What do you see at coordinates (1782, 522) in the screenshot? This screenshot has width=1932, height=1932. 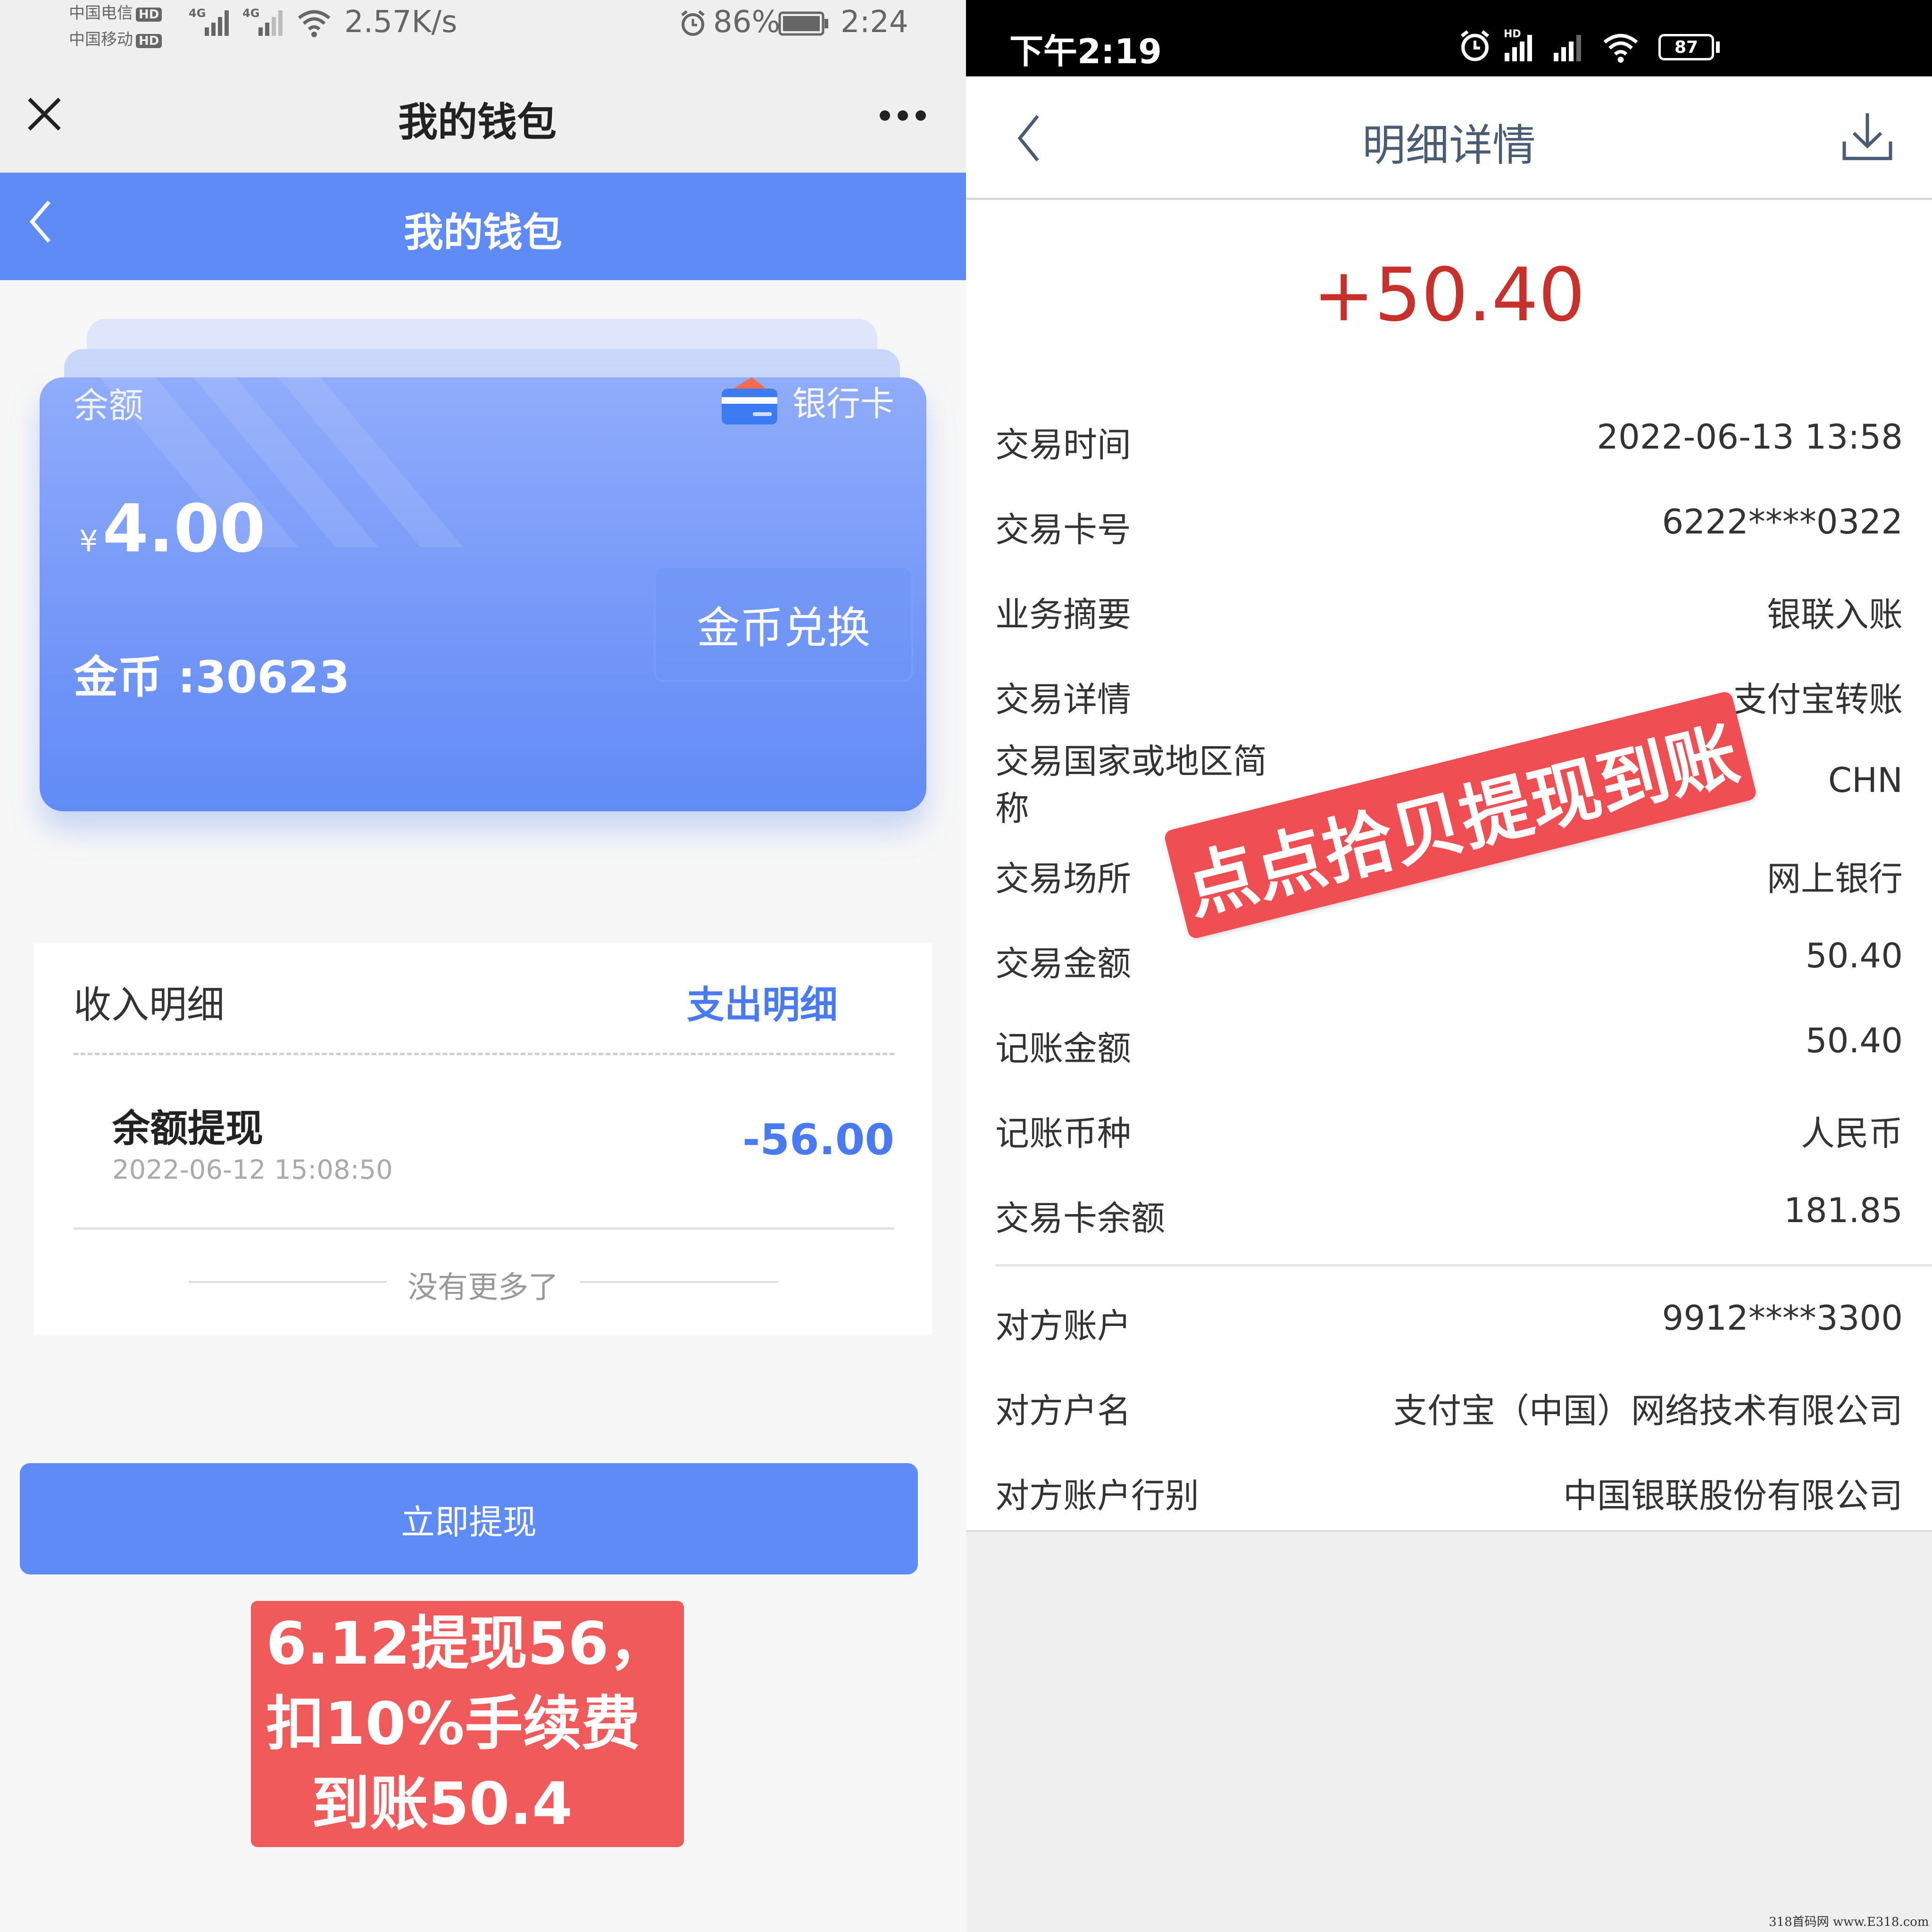 I see `detail-value: 6222****0322` at bounding box center [1782, 522].